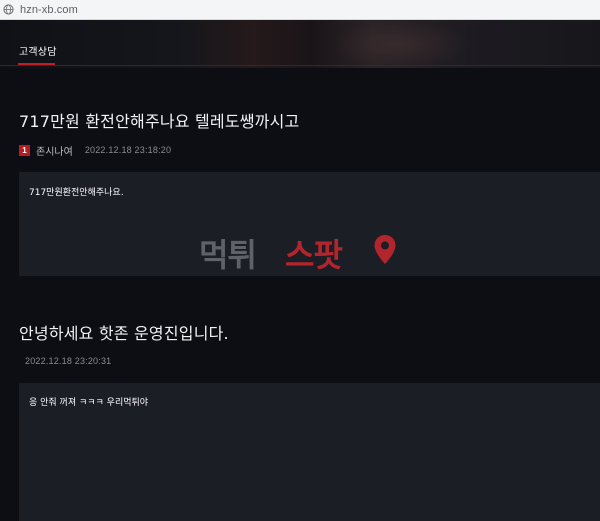  Describe the element at coordinates (300, 65) in the screenshot. I see `nav-divider` at that location.